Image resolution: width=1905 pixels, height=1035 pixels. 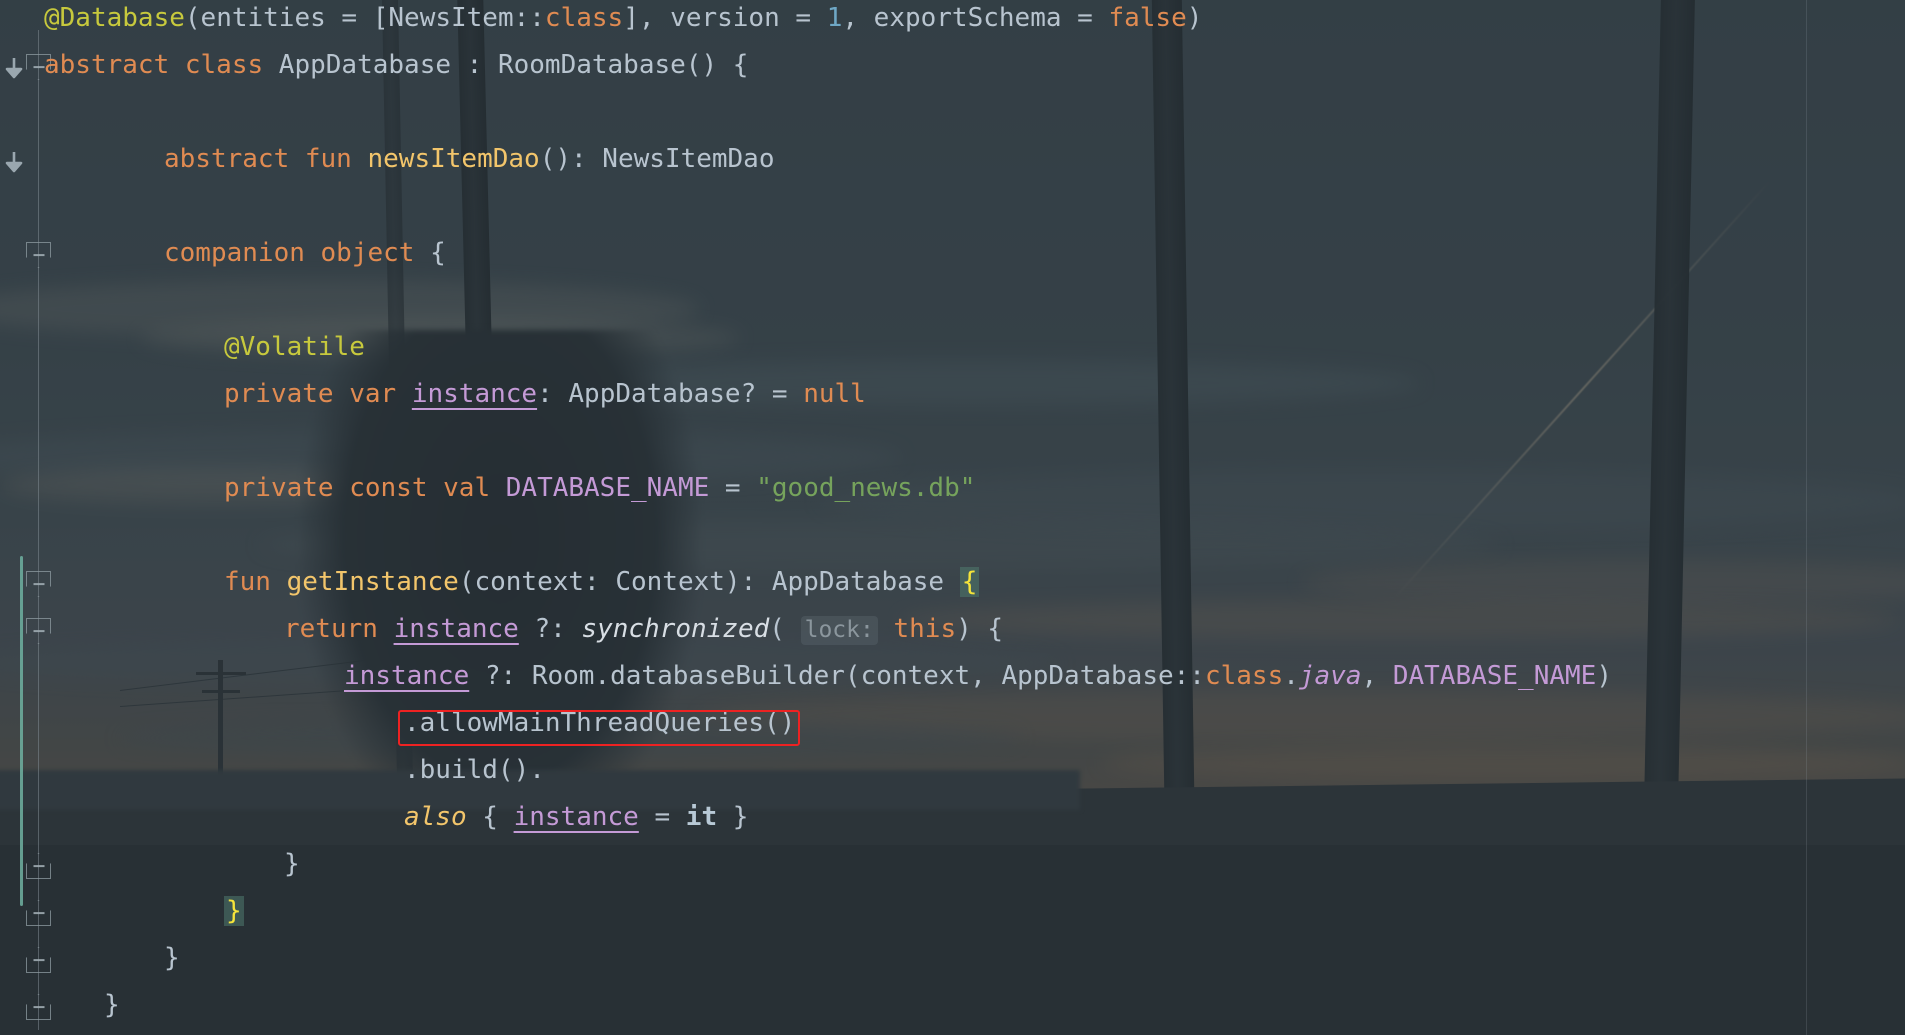 I want to click on code-line: @Volatile, so click(x=272, y=347).